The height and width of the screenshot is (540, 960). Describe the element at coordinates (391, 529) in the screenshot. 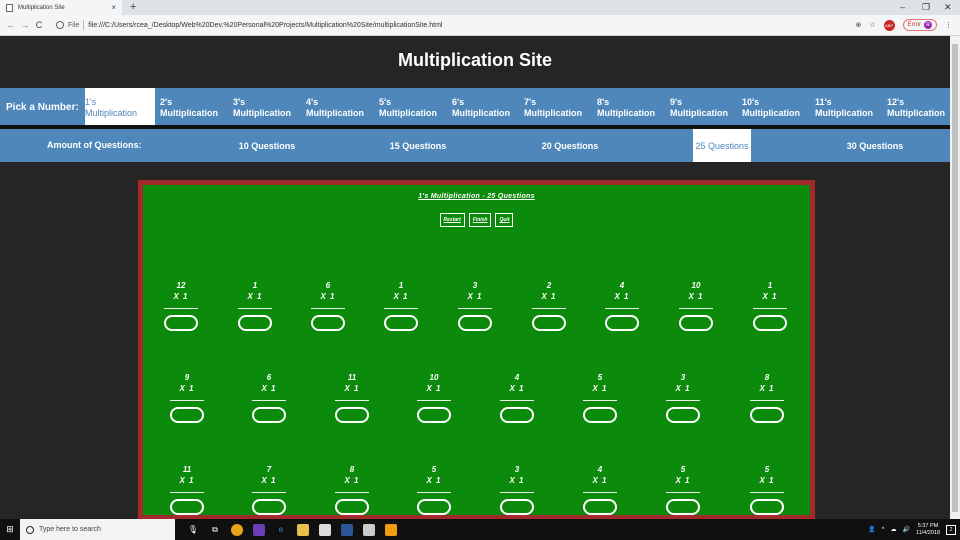

I see `sublime-icon` at that location.